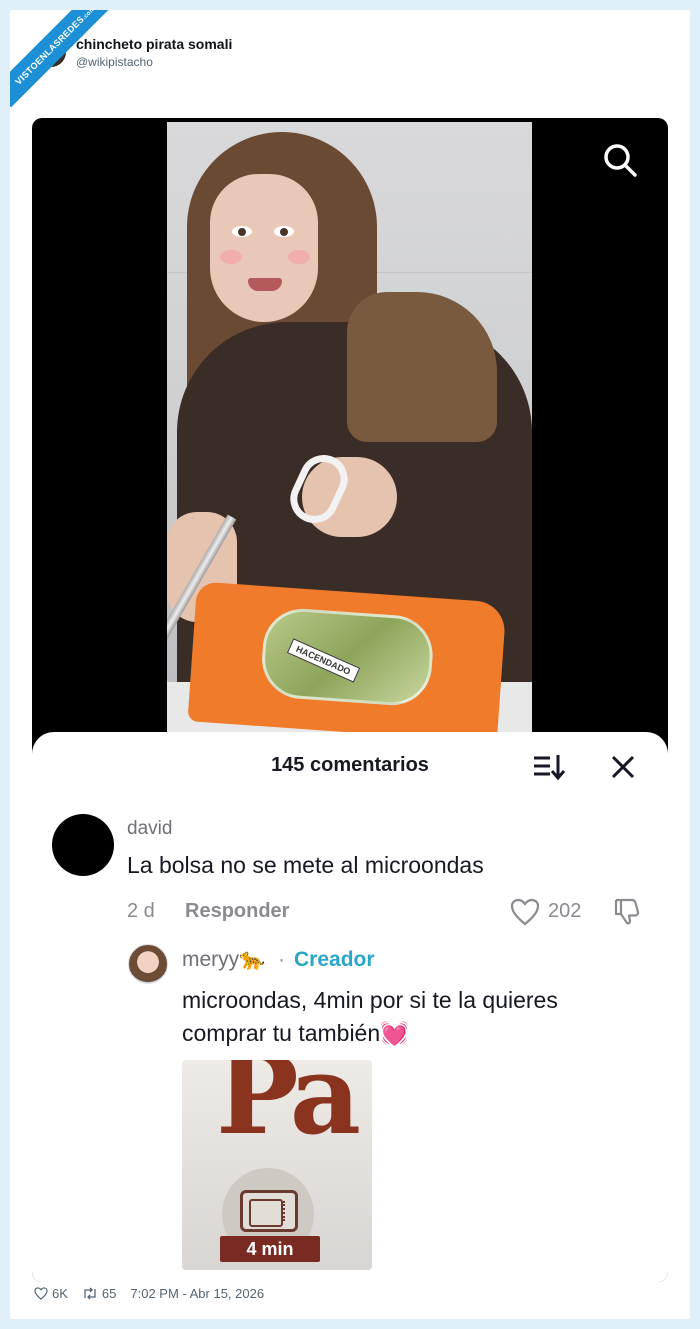 This screenshot has height=1329, width=700. What do you see at coordinates (270, 1249) in the screenshot?
I see `cook-time-badge: 4 min` at bounding box center [270, 1249].